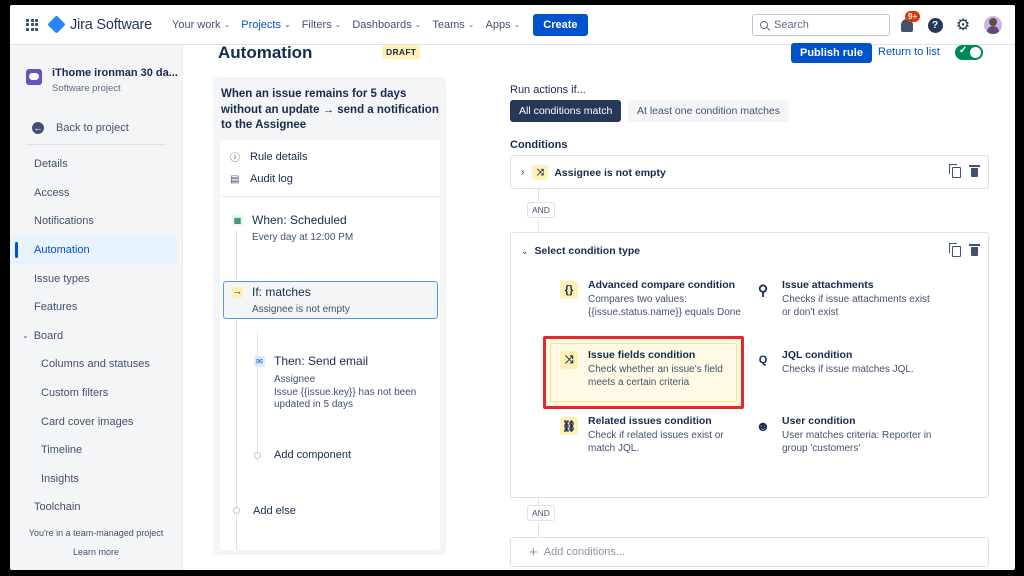  Describe the element at coordinates (975, 52) in the screenshot. I see `toggle-knob` at that location.